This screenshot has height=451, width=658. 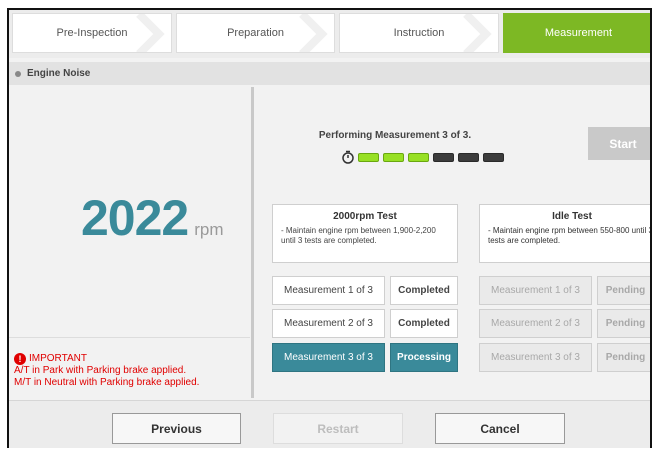 I want to click on tab-preparation: Preparation, so click(x=255, y=33).